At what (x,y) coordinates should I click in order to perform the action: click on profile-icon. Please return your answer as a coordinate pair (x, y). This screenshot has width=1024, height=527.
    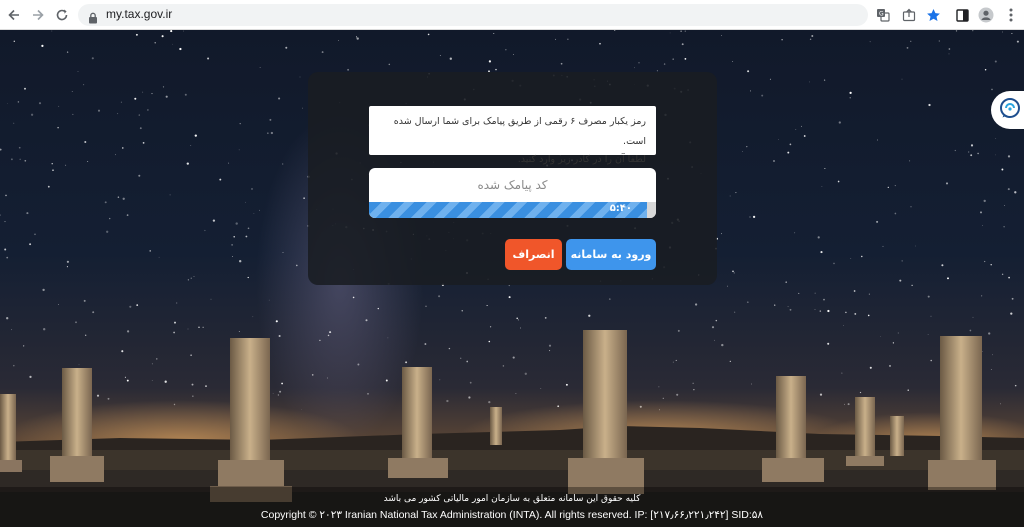
    Looking at the image, I should click on (986, 15).